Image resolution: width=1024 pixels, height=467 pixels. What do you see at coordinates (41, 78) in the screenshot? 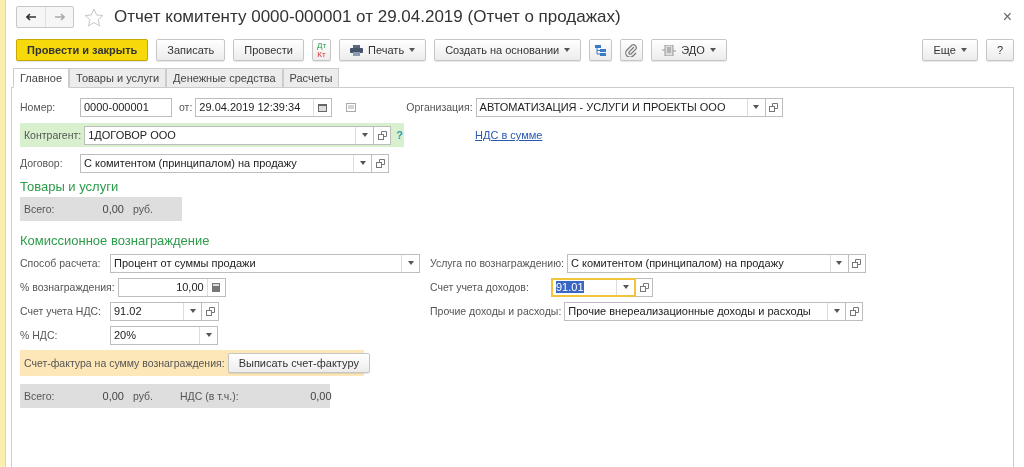
I see `tab: Главное` at bounding box center [41, 78].